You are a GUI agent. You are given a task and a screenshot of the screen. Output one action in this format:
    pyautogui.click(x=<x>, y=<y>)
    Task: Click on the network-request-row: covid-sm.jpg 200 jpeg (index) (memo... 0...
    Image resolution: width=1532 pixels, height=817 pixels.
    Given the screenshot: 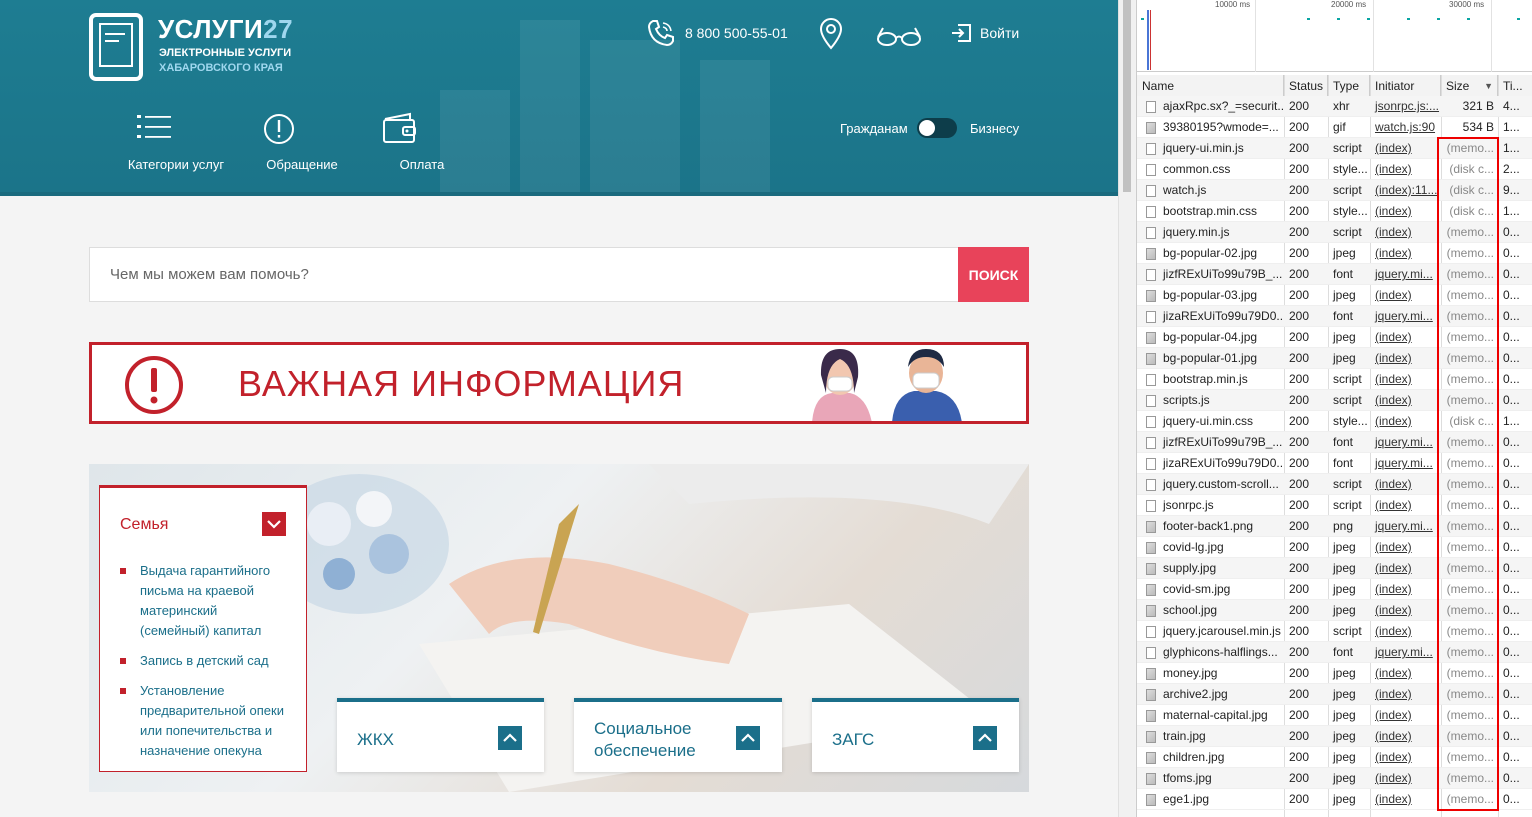 What is the action you would take?
    pyautogui.click(x=1334, y=589)
    